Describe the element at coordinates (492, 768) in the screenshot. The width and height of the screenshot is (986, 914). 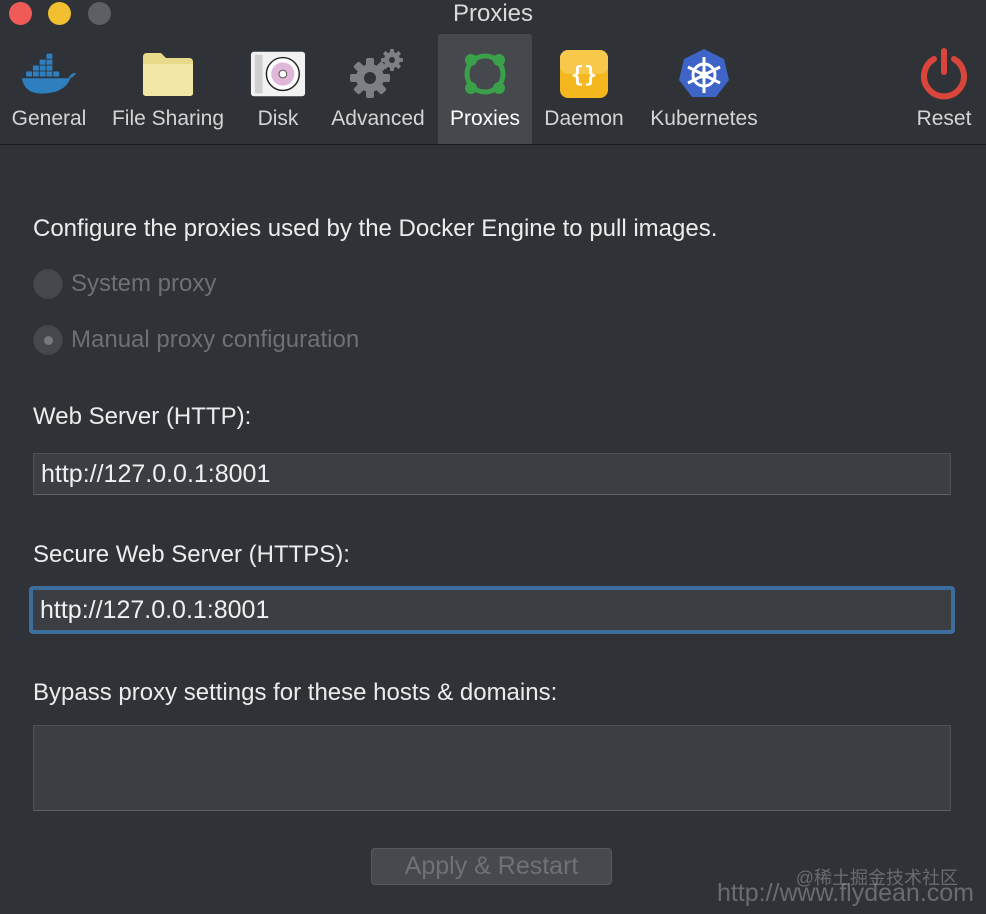
I see `bypass-hosts-textarea` at that location.